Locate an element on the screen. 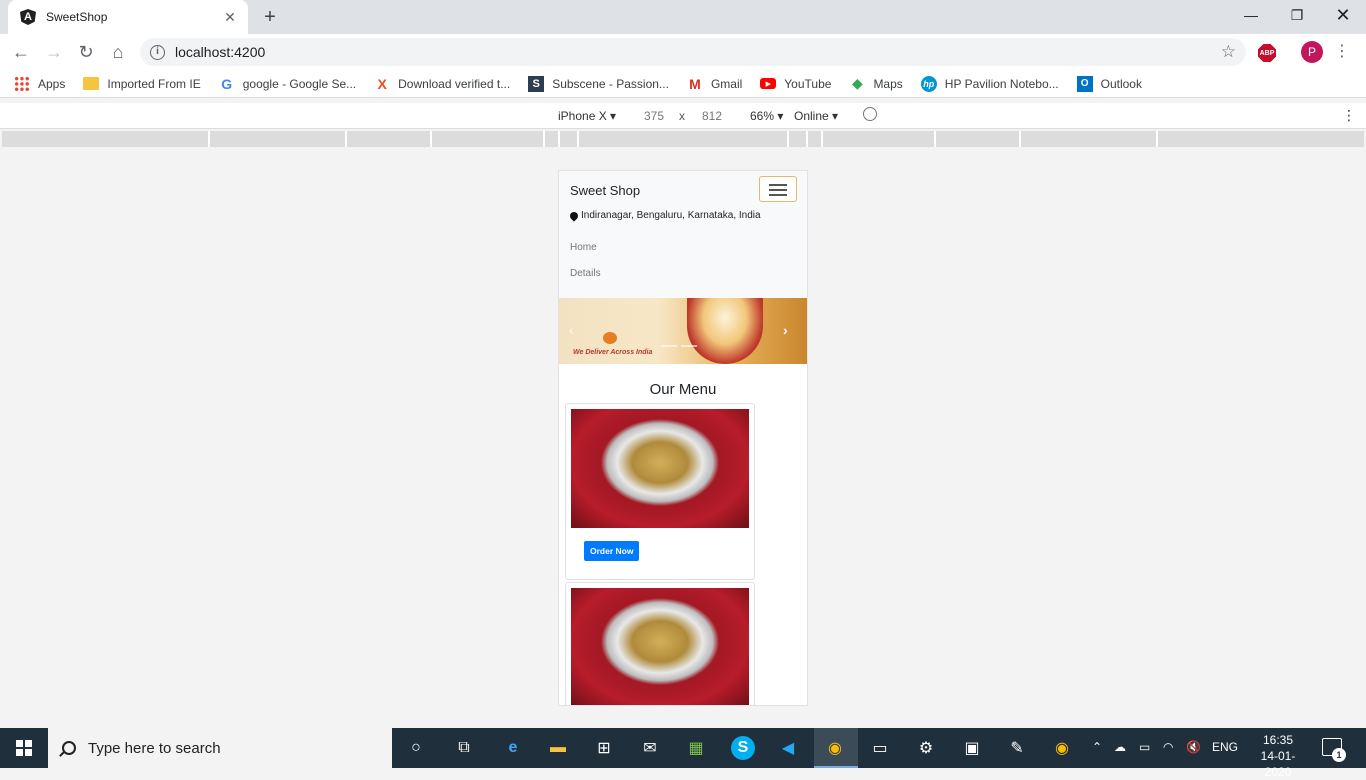 This screenshot has width=1366, height=780. restore-button: ❐ is located at coordinates (1297, 15).